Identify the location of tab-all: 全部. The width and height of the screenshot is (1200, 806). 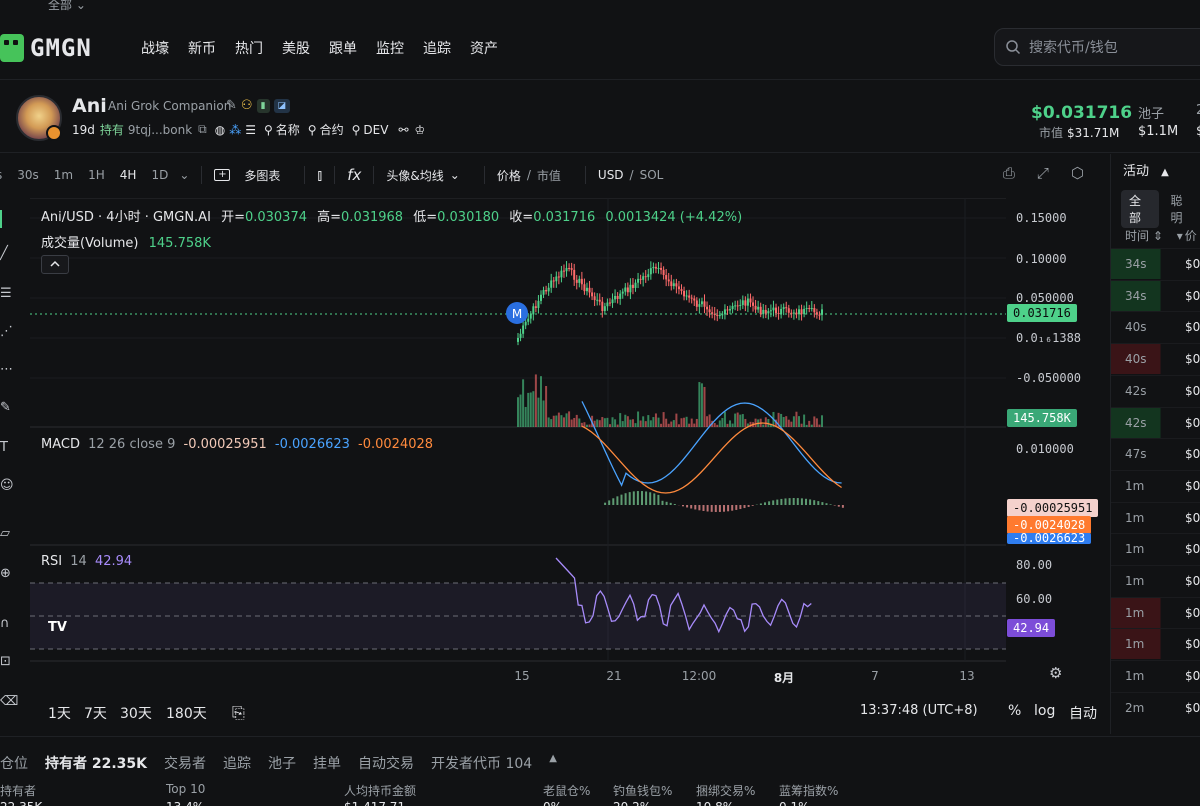
(1140, 209).